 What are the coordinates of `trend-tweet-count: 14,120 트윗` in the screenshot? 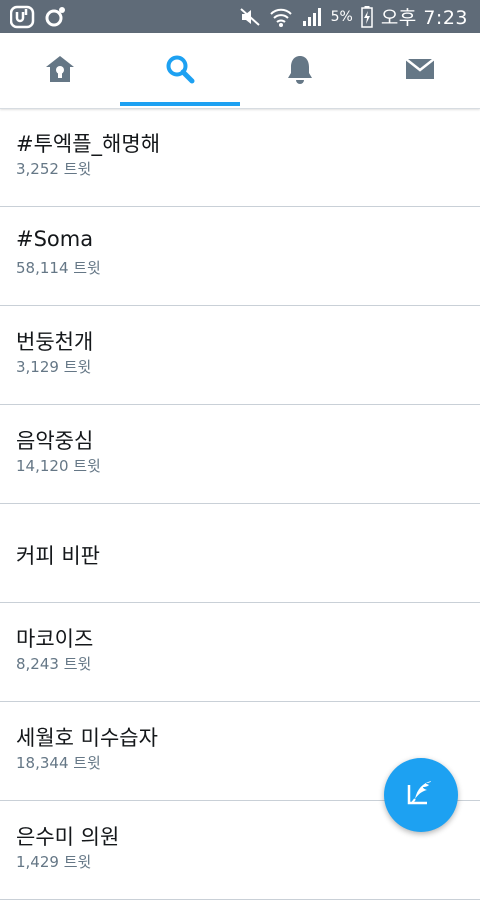 It's located at (58, 466).